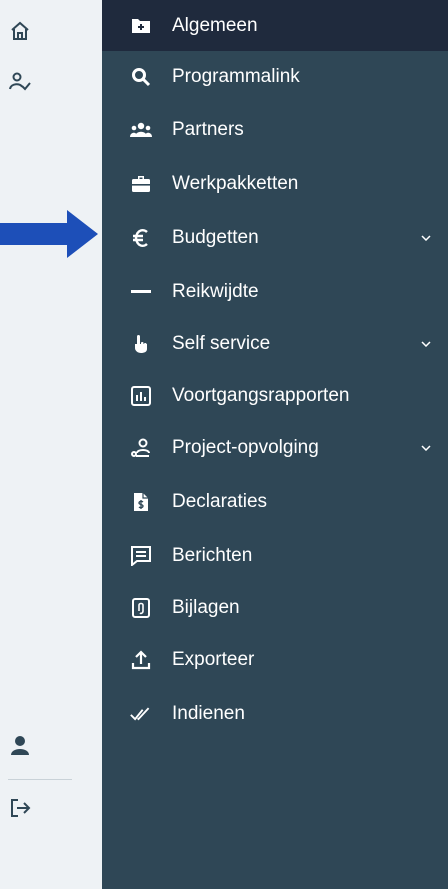  Describe the element at coordinates (261, 395) in the screenshot. I see `nav-item-label: Voortgangsrapporten` at that location.